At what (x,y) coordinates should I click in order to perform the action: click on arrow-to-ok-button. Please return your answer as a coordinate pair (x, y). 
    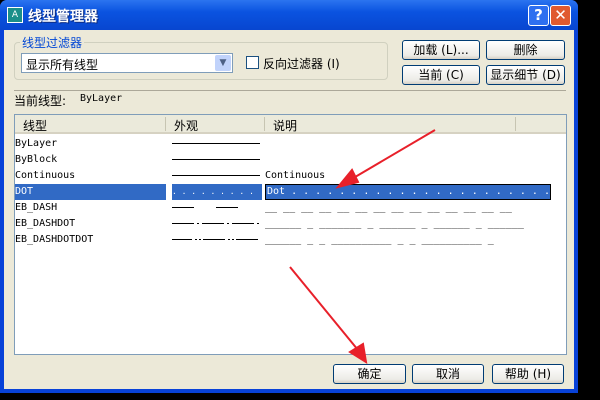
    Looking at the image, I should click on (324, 308).